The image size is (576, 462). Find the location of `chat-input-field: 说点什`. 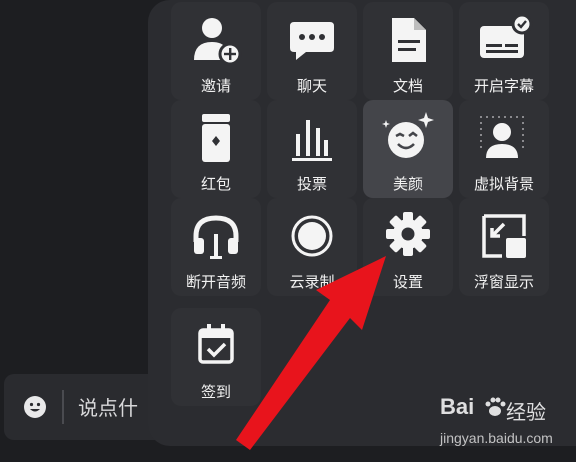

chat-input-field: 说点什 is located at coordinates (108, 406).